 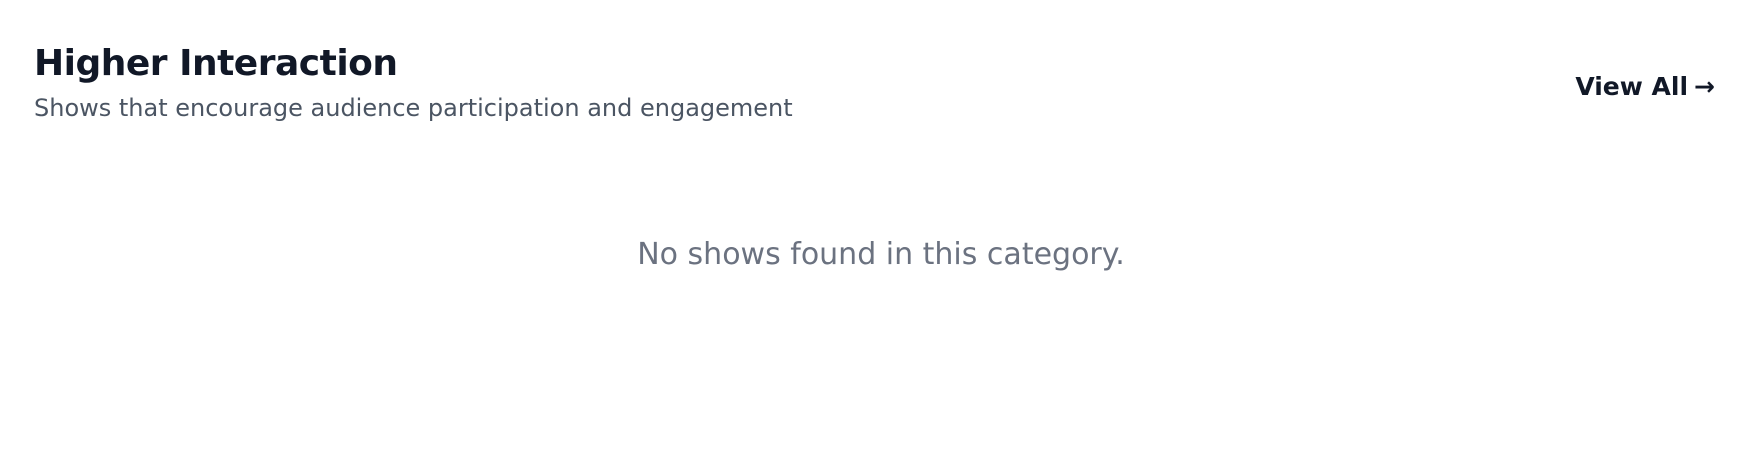 I want to click on view-all-label: View All, so click(x=1632, y=86).